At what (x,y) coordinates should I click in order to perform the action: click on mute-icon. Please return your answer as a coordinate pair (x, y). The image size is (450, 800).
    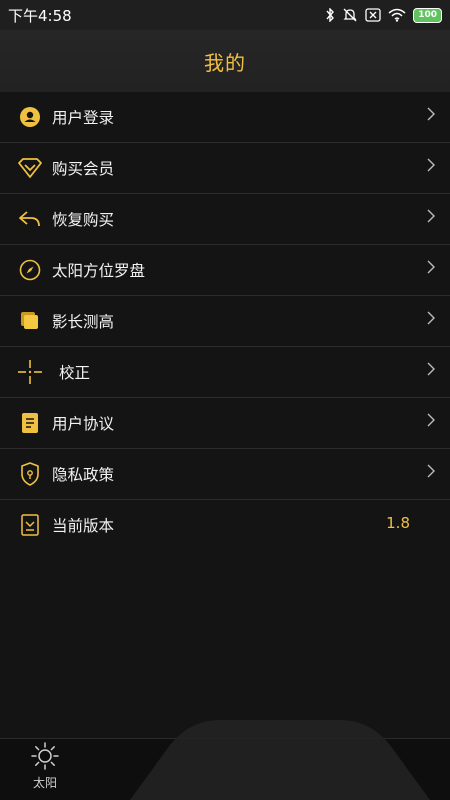
    Looking at the image, I should click on (350, 15).